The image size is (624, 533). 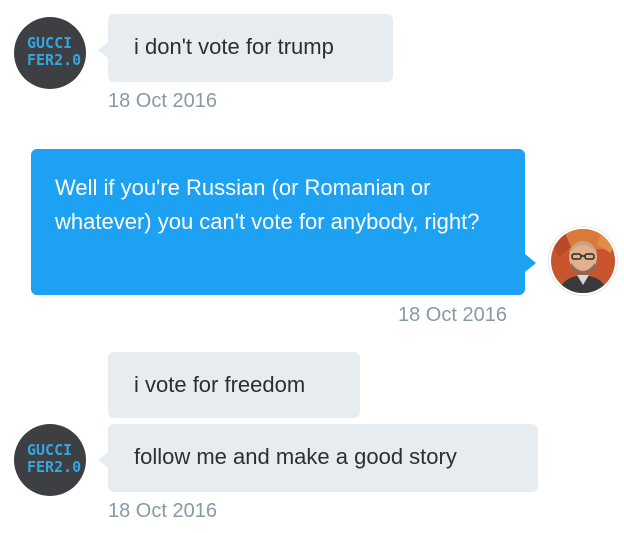 I want to click on user-avatar-photo, so click(x=583, y=261).